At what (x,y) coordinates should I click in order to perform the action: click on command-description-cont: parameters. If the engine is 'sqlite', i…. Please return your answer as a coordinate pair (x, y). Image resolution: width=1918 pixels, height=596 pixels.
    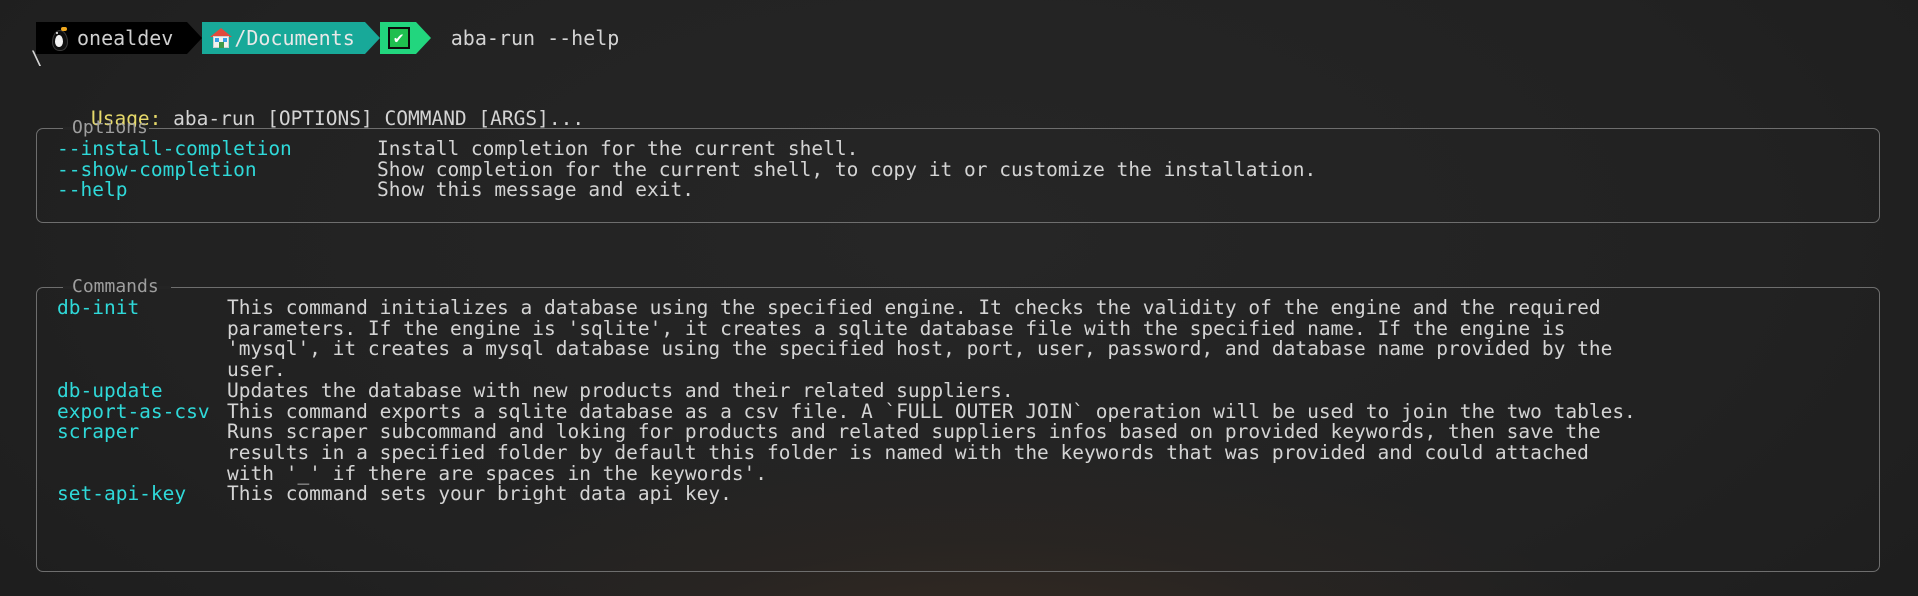
    Looking at the image, I should click on (896, 328).